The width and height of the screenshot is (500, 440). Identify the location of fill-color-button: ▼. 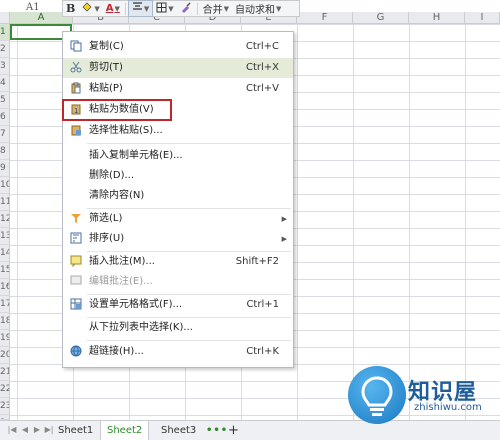
(90, 8).